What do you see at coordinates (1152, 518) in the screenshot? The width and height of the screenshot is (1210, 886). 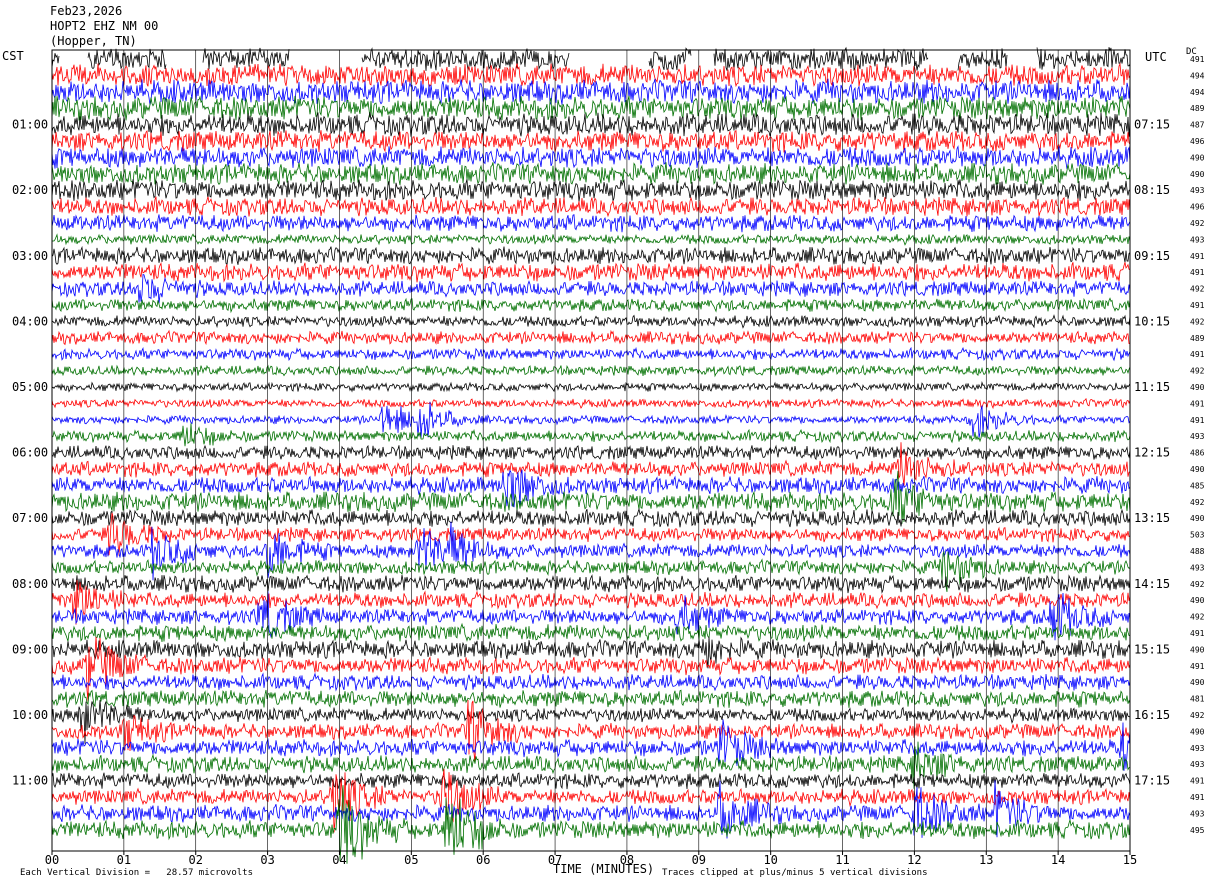 I see `right-hour-label: 13:15` at bounding box center [1152, 518].